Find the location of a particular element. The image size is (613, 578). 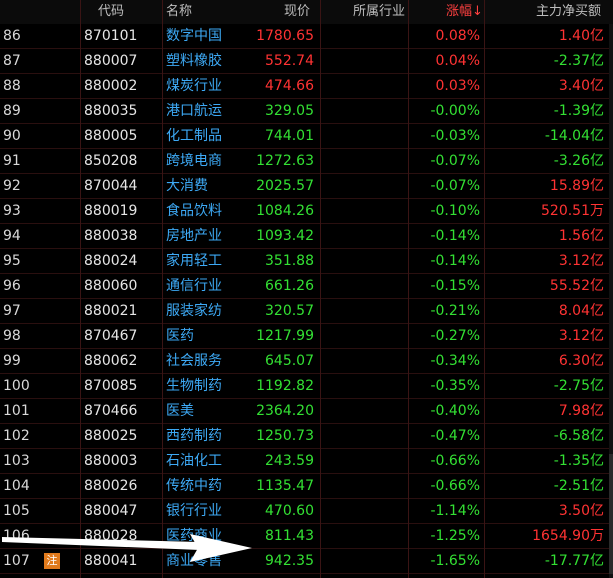

sector-code: 880024 is located at coordinates (111, 261).